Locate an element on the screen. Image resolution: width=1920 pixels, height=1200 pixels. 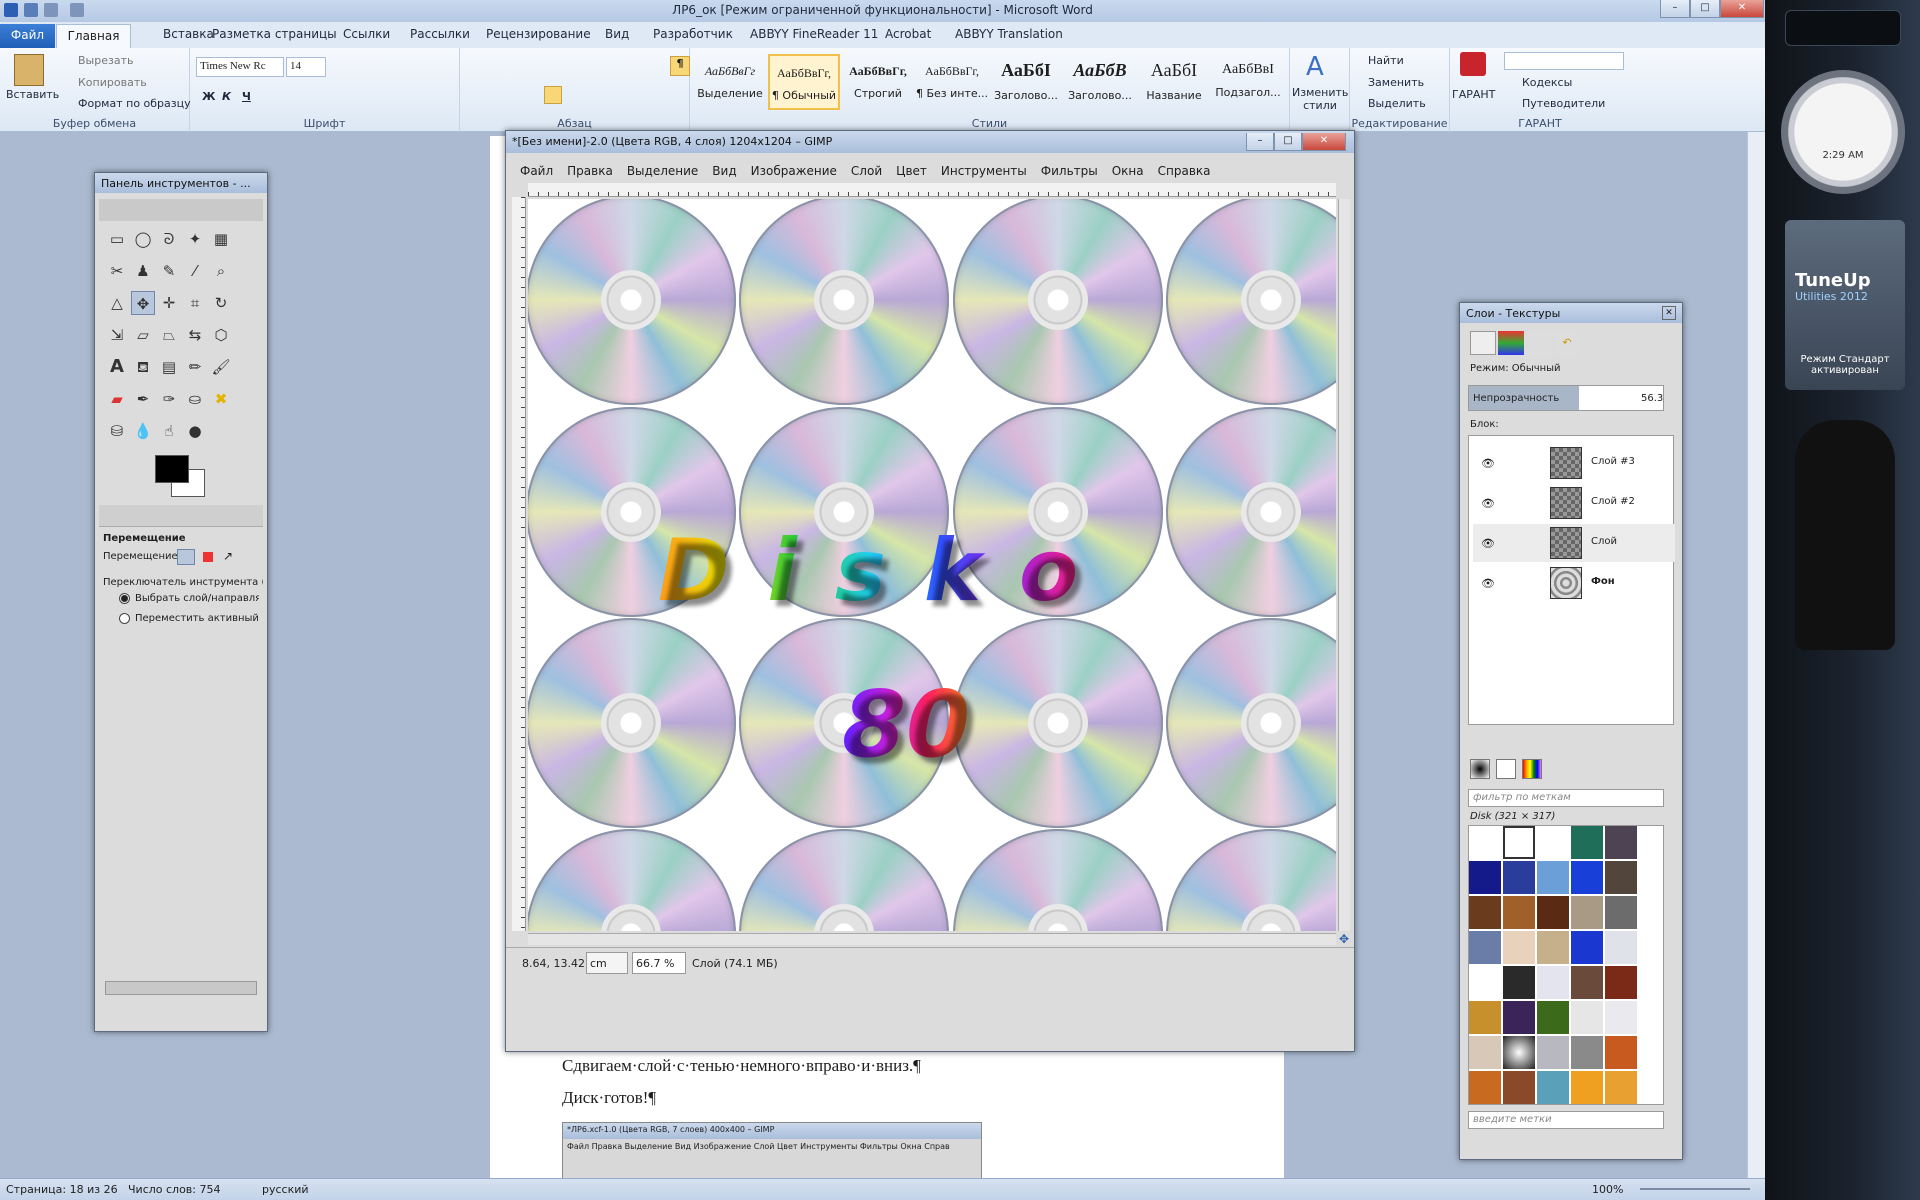
gradients-tab-icon is located at coordinates (1532, 769).